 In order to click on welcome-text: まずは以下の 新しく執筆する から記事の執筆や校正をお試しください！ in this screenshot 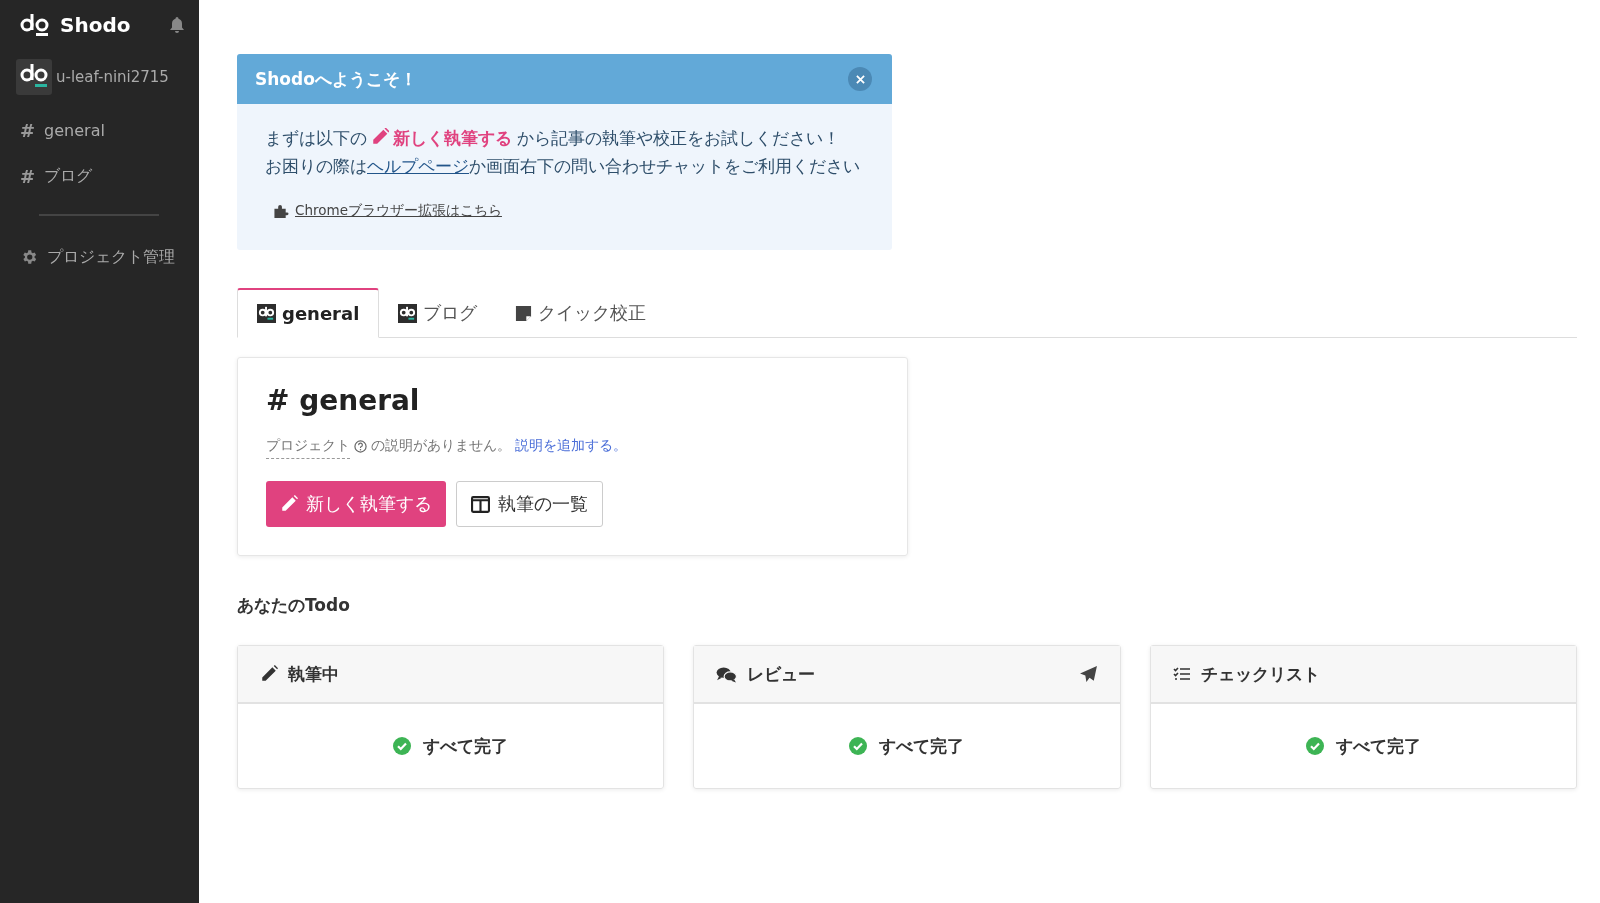, I will do `click(553, 138)`.